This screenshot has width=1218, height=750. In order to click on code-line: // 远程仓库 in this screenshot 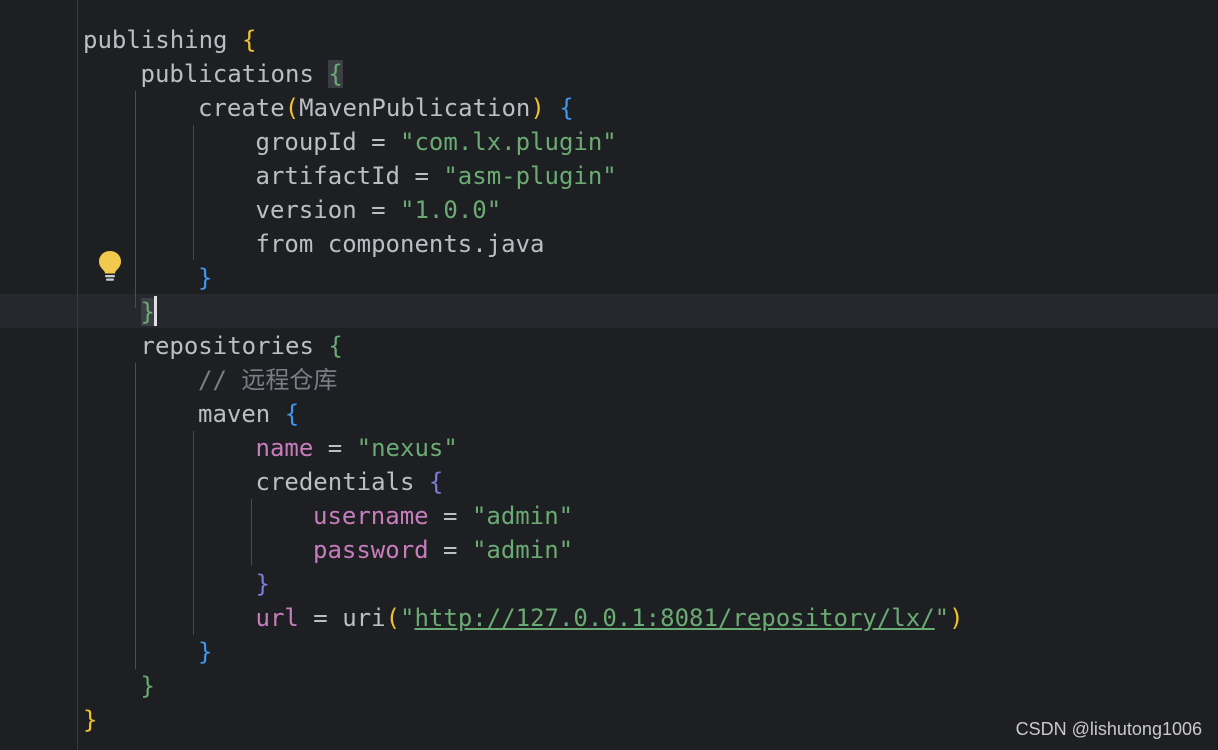, I will do `click(523, 380)`.